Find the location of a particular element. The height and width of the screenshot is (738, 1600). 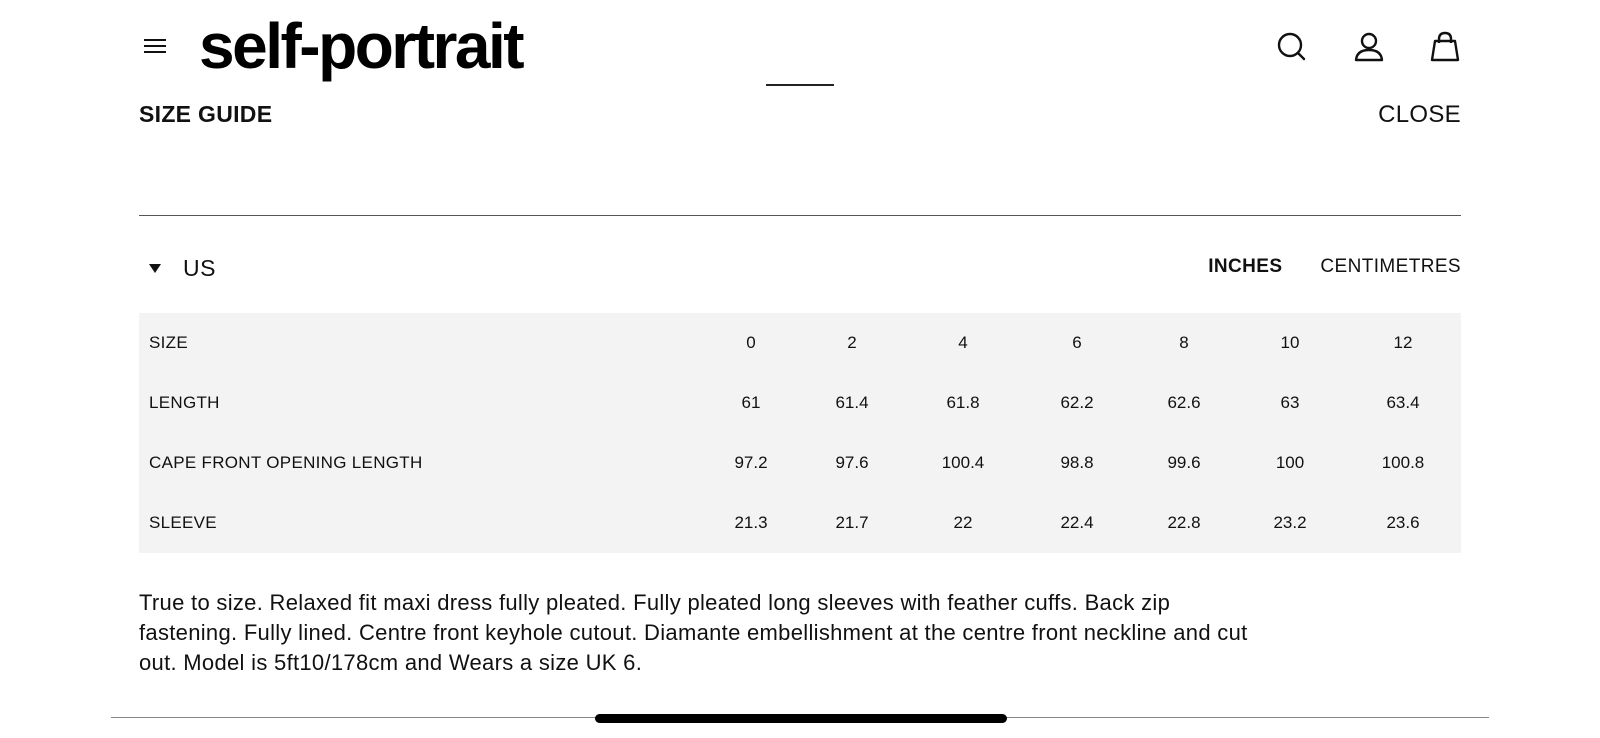

table-row: SLEEVE 21.3 21.7 22 22.4 22.8 23.2 23.6 is located at coordinates (800, 523).